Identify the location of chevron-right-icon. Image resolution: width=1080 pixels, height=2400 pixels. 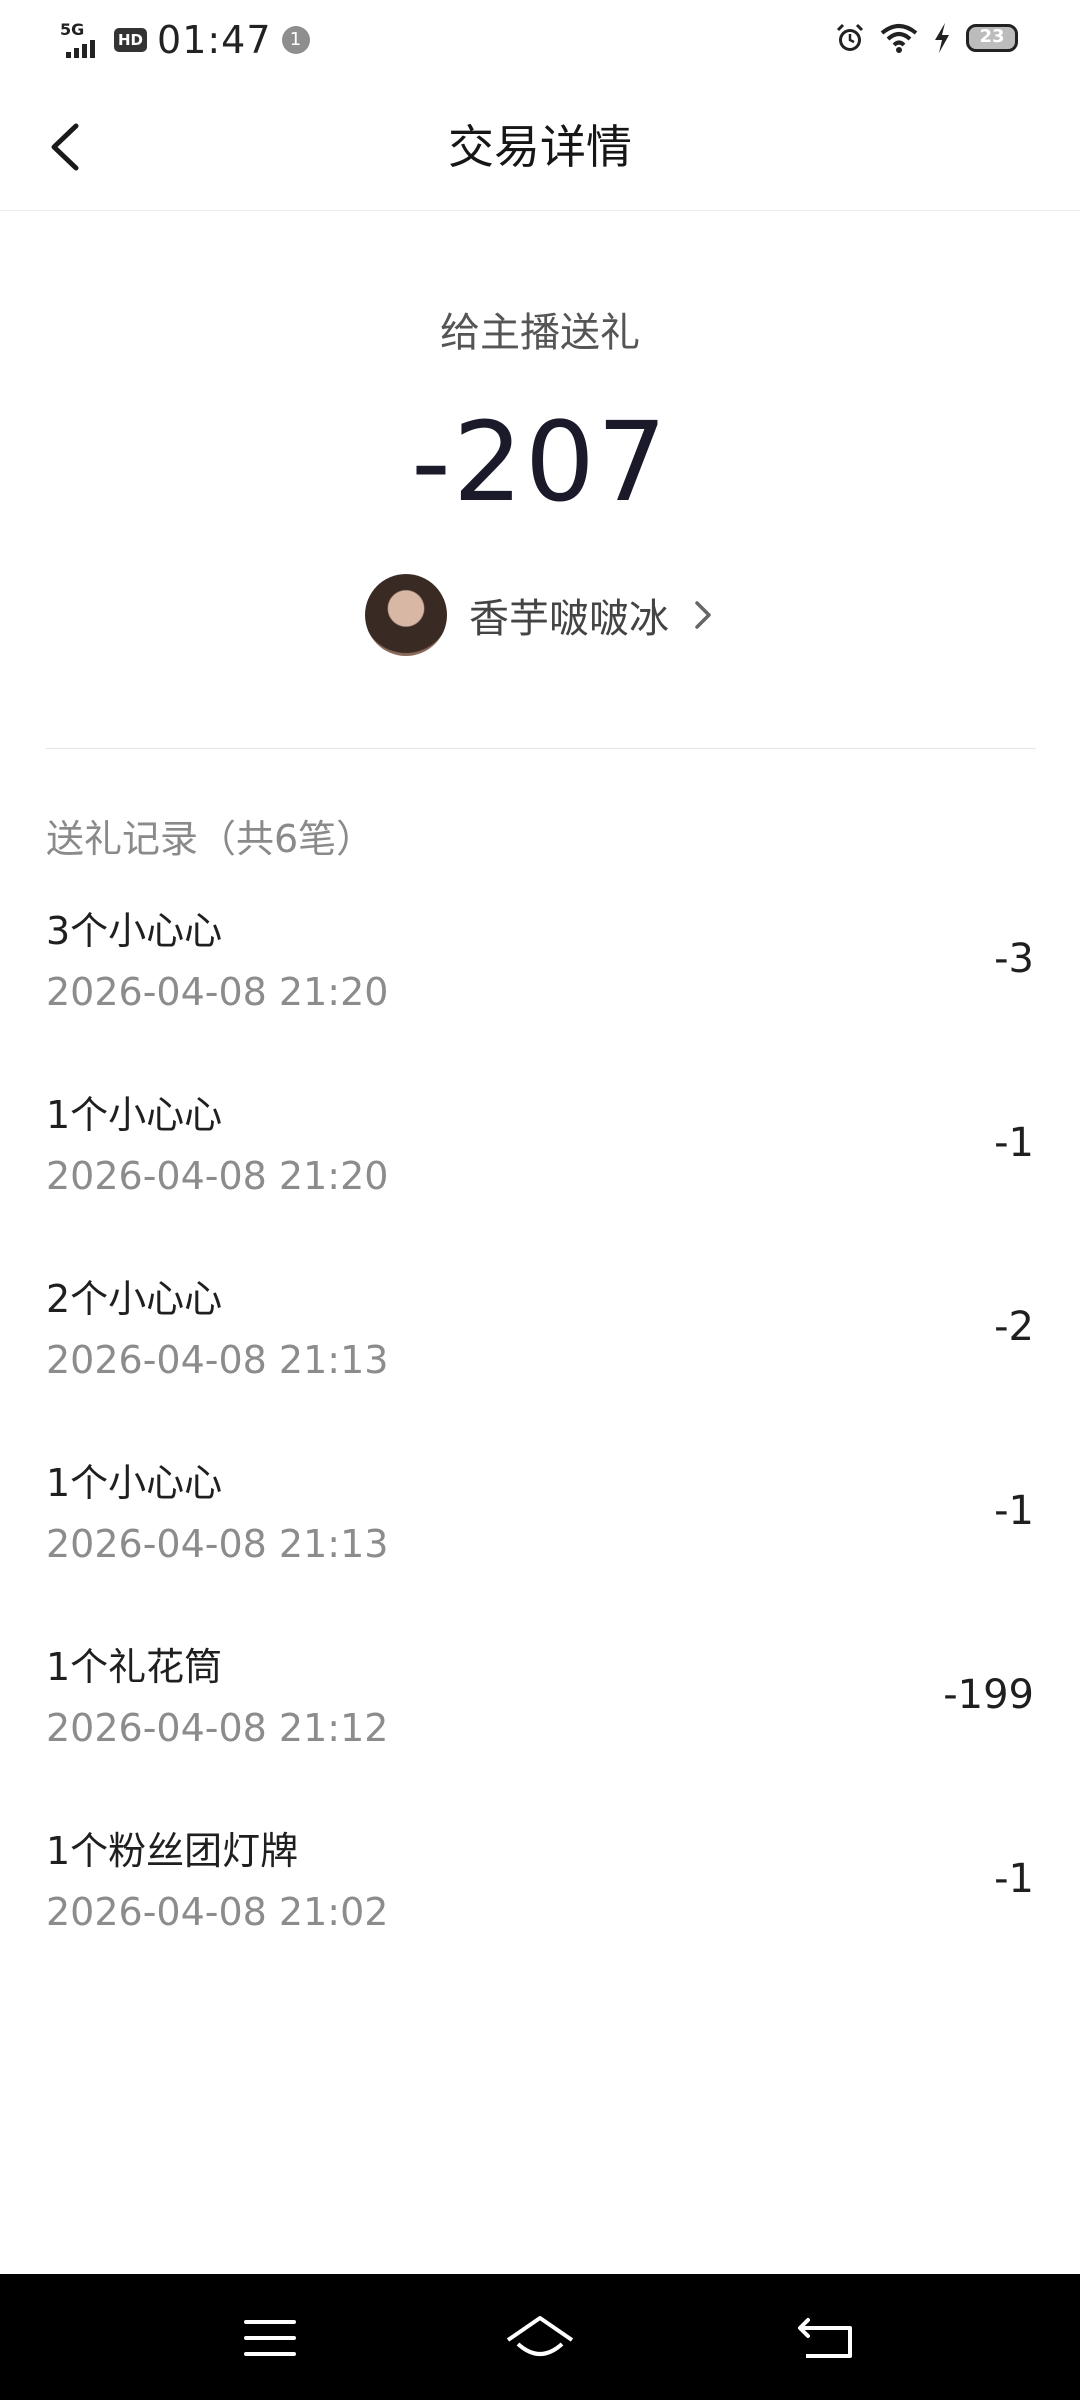
(703, 615).